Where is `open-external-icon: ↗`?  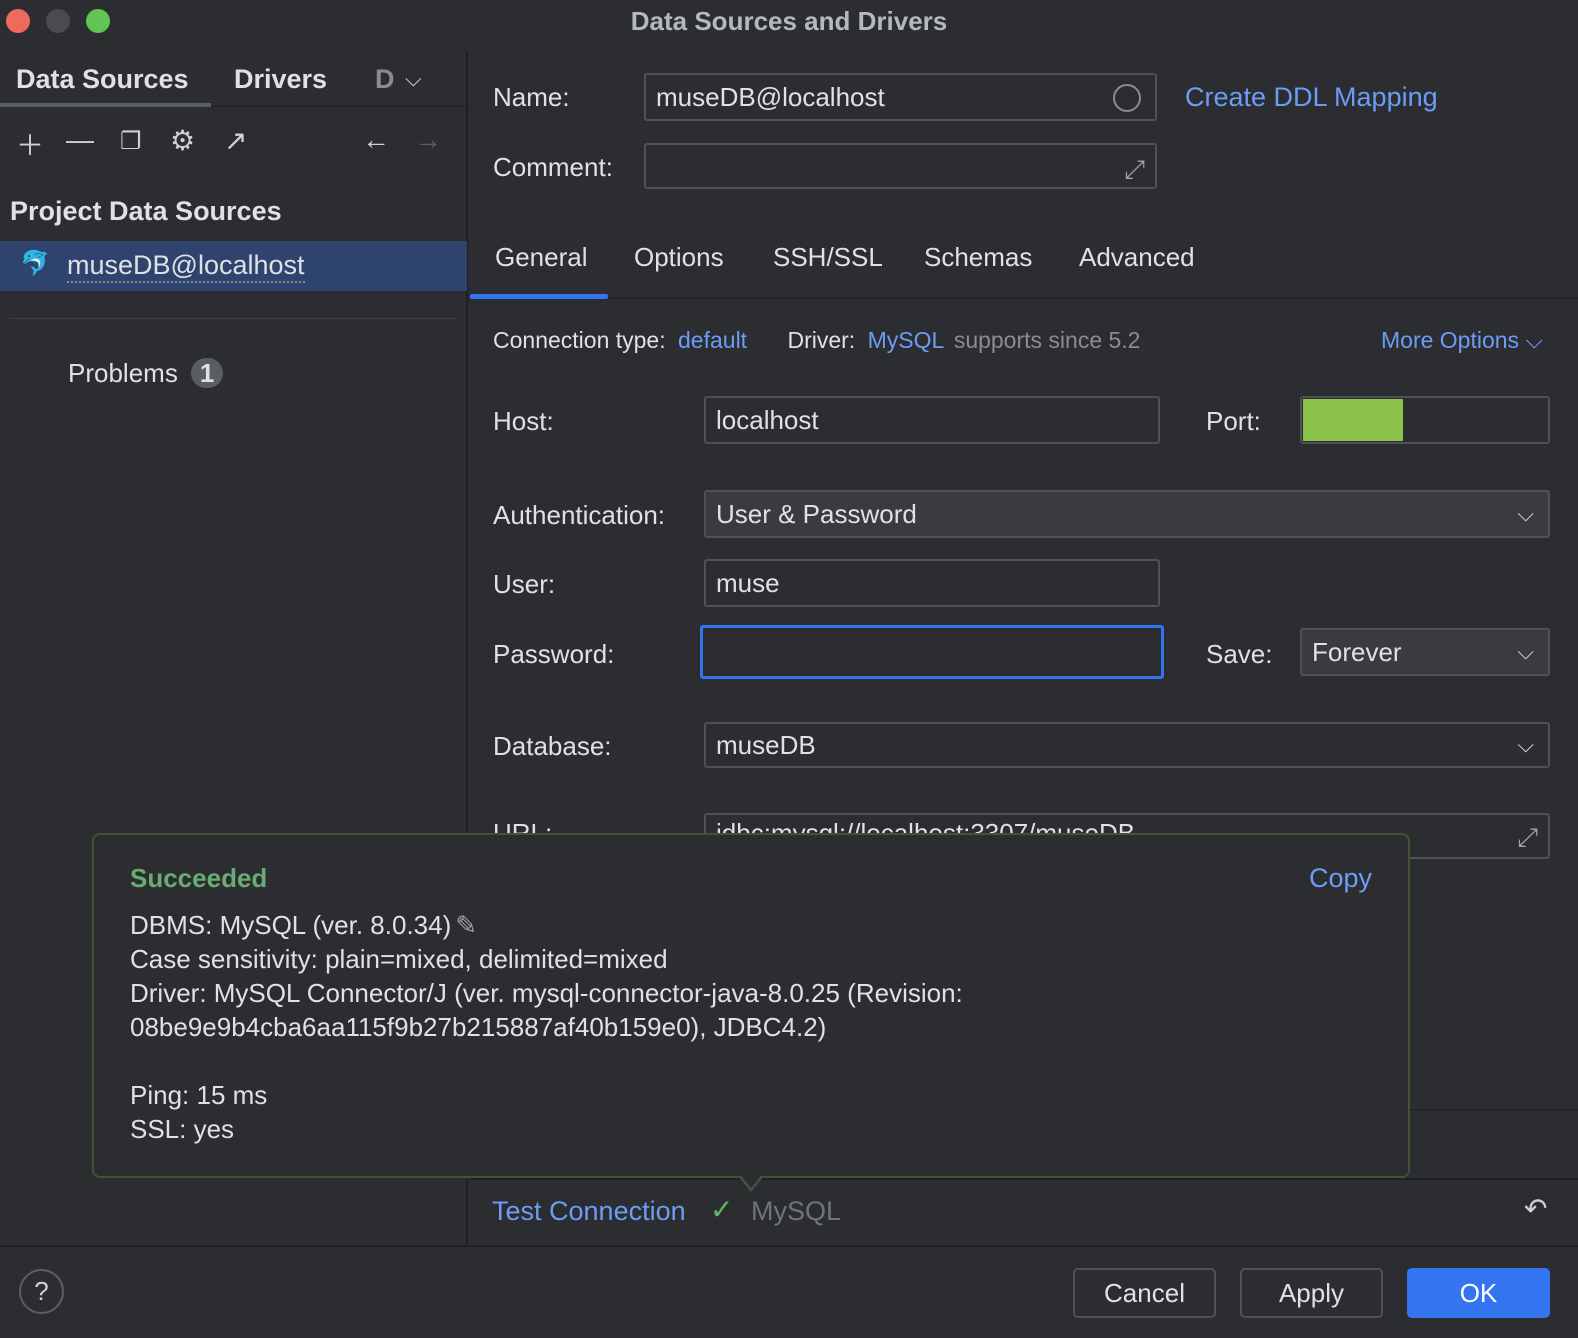 open-external-icon: ↗ is located at coordinates (235, 140).